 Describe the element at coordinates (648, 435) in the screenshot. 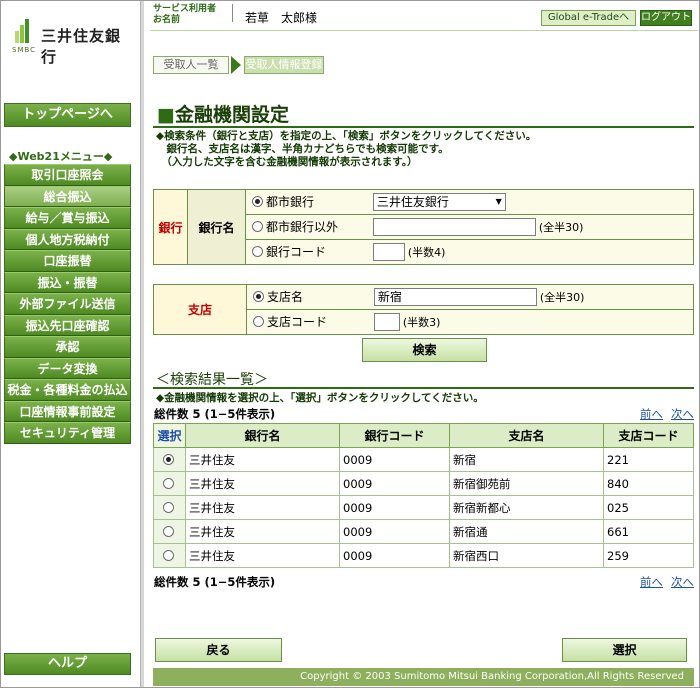

I see `col-branch-code: 支店コード` at that location.